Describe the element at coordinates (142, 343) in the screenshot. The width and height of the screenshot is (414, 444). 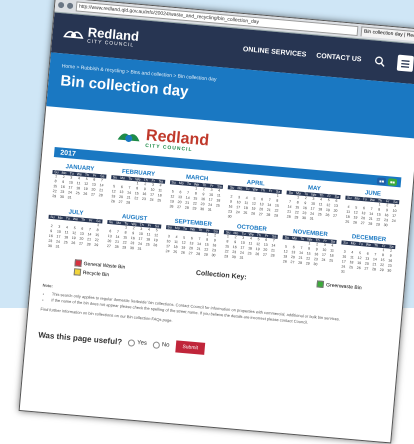
I see `feedback-yes-label: Yes` at that location.